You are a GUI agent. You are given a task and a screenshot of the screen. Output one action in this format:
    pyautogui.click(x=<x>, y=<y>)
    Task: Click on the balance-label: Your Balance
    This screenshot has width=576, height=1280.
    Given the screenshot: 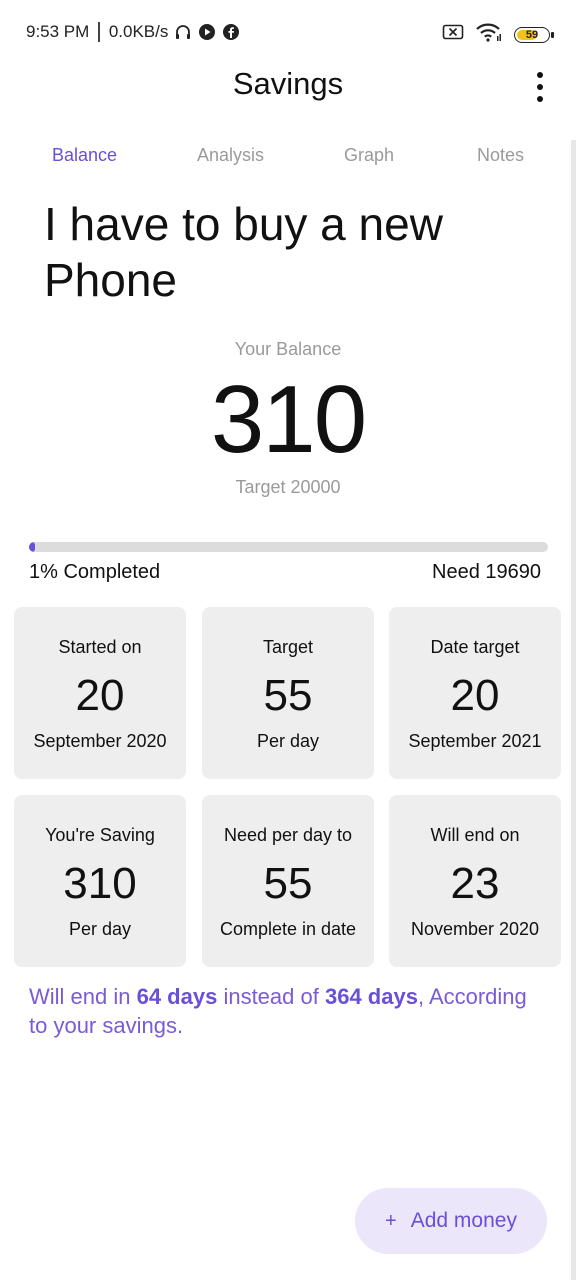 What is the action you would take?
    pyautogui.click(x=288, y=349)
    